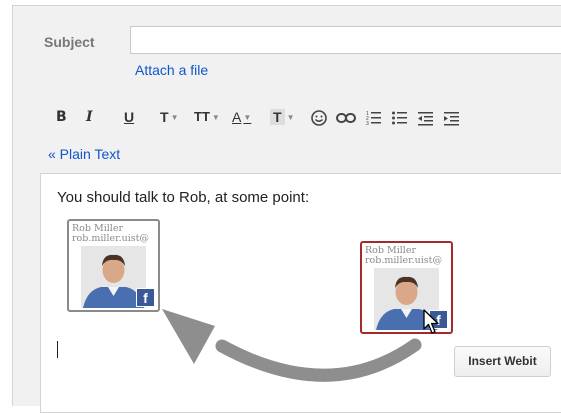 This screenshot has width=561, height=413. What do you see at coordinates (346, 117) in the screenshot?
I see `link-icon` at bounding box center [346, 117].